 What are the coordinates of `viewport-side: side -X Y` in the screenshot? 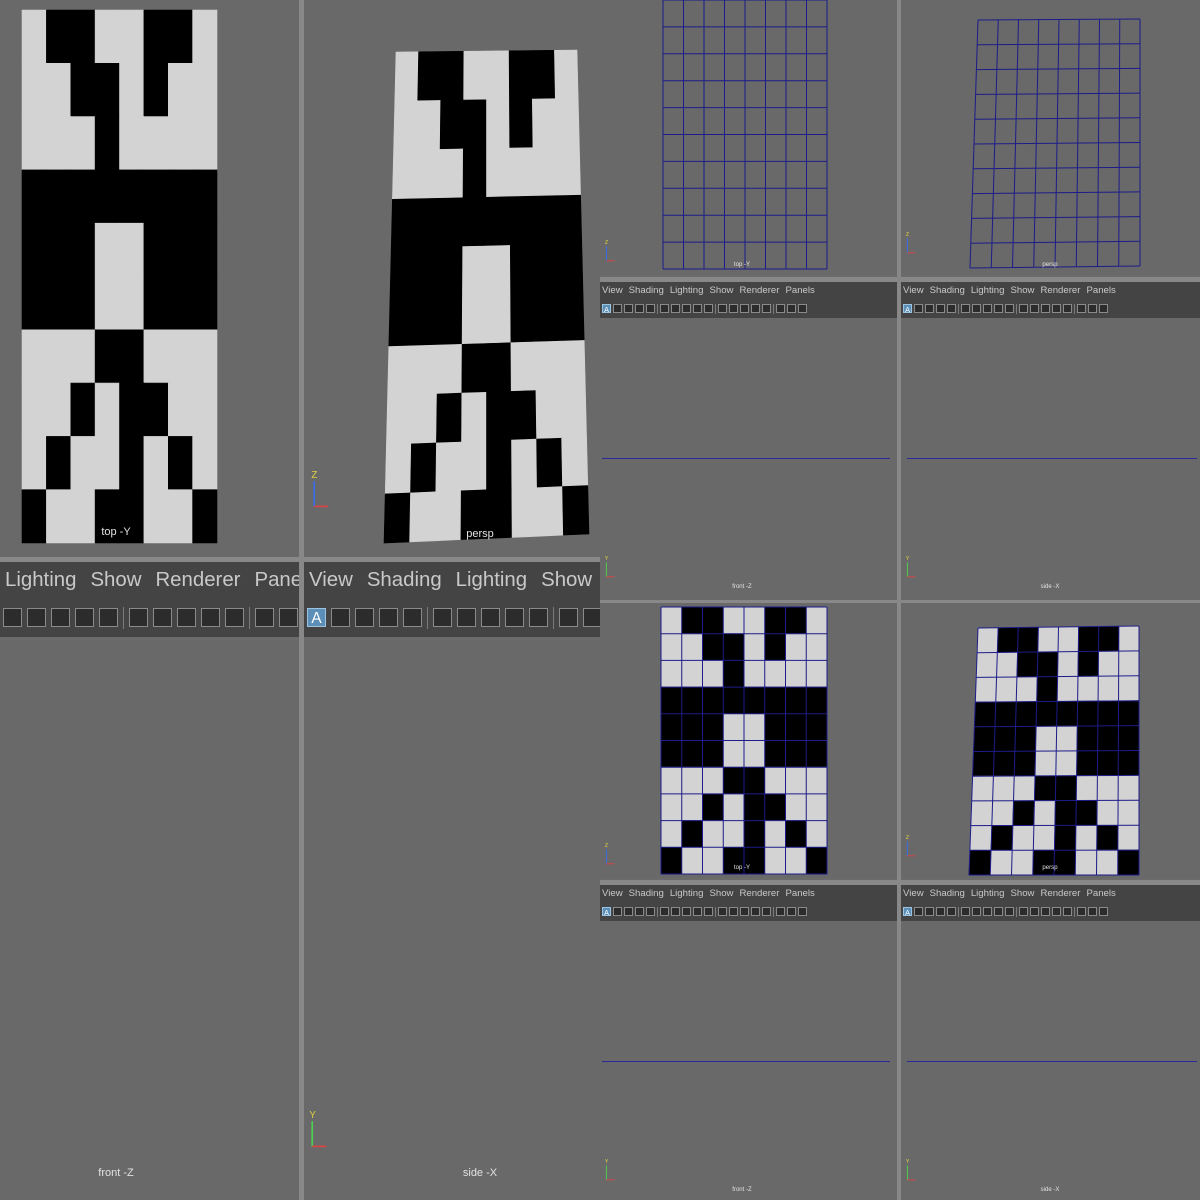 It's located at (1050, 459).